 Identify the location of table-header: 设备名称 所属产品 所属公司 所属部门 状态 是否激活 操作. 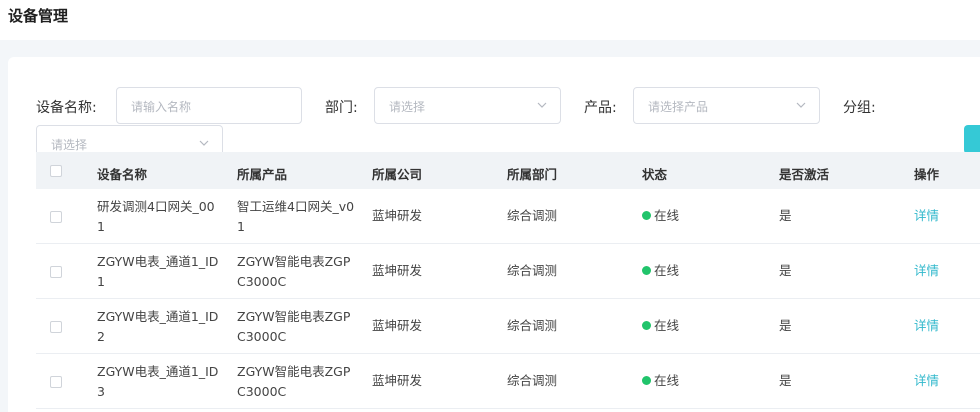
(508, 170).